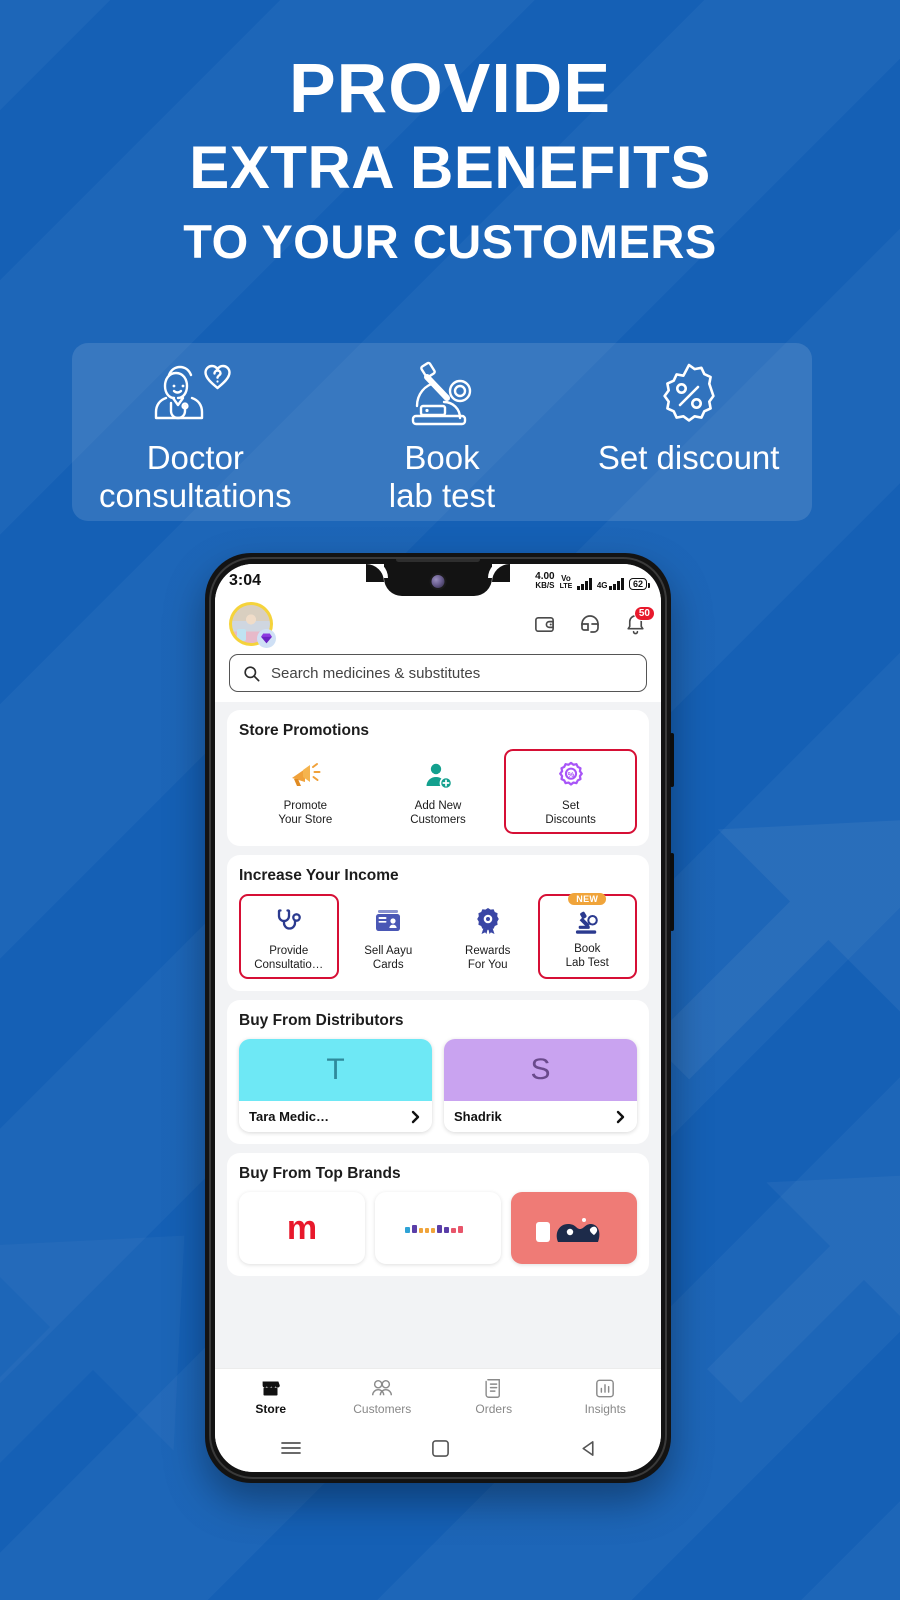  Describe the element at coordinates (434, 1229) in the screenshot. I see `brand-wordmark-icon` at that location.